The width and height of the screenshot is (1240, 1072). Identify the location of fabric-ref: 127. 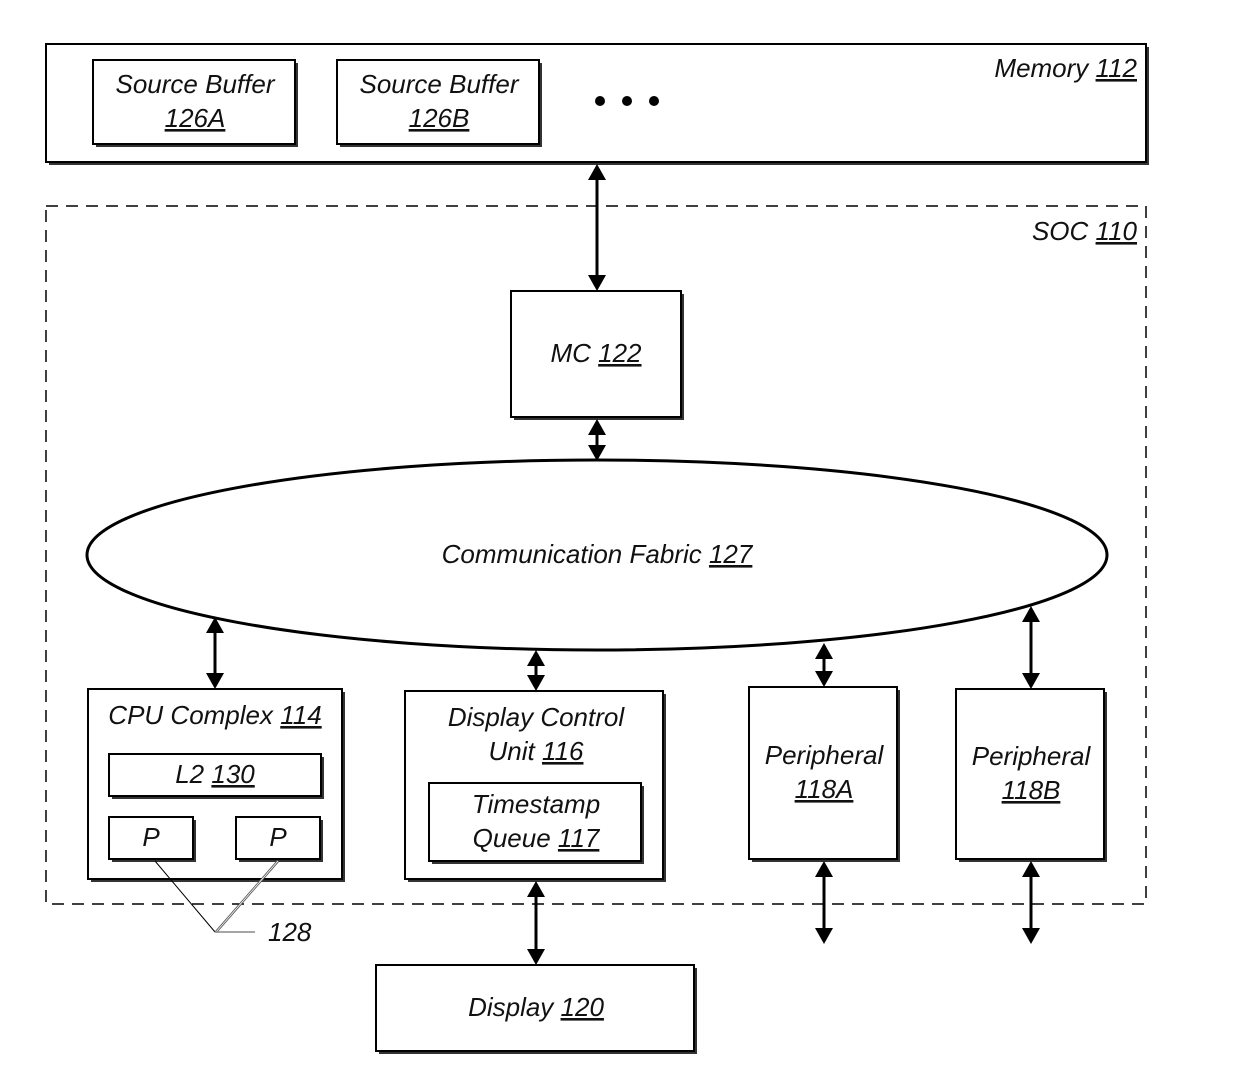
(731, 554).